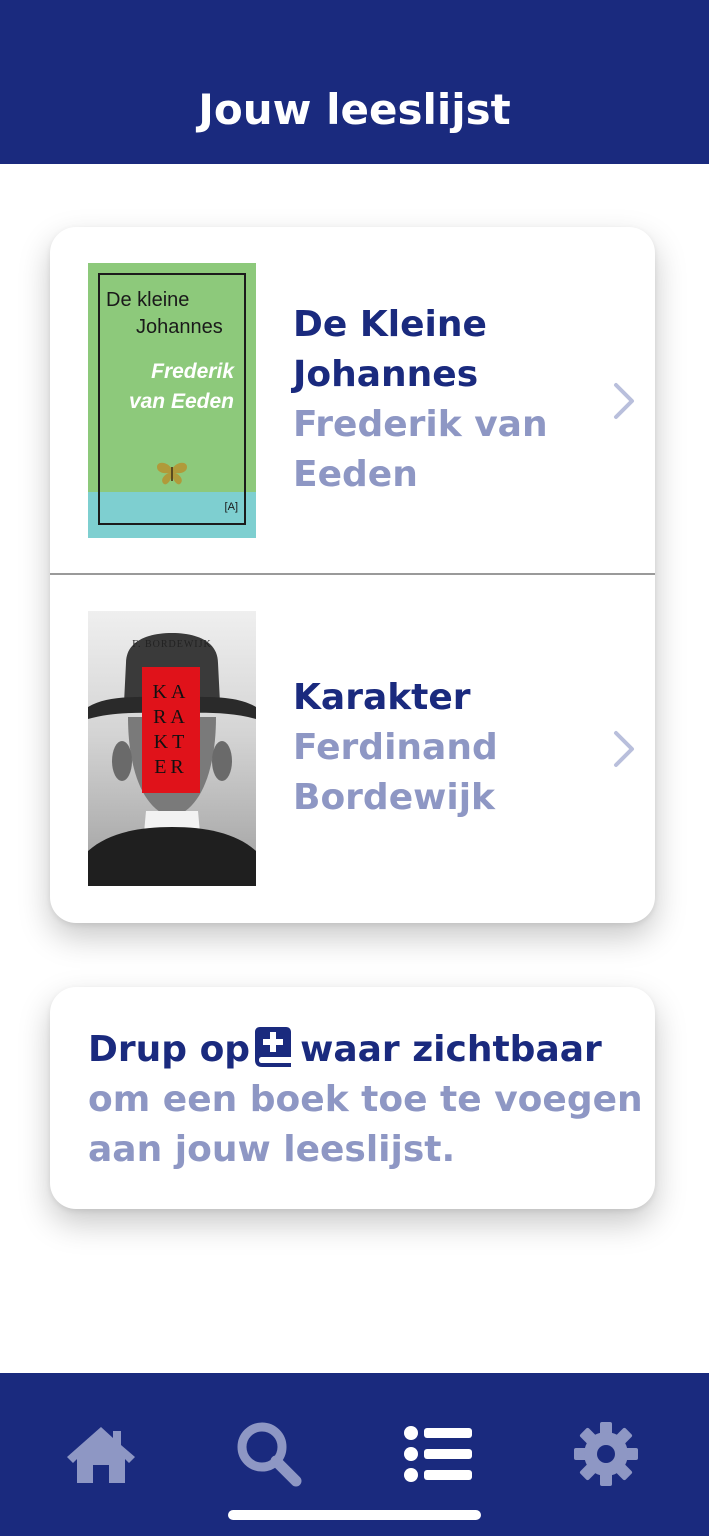  Describe the element at coordinates (451, 1049) in the screenshot. I see `hint-suffix: waar zichtbaar` at that location.